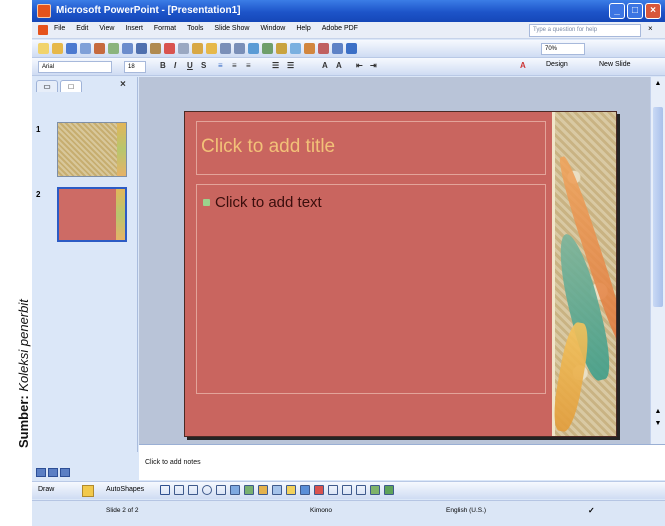 This screenshot has width=665, height=526. I want to click on normal-view-icon, so click(41, 472).